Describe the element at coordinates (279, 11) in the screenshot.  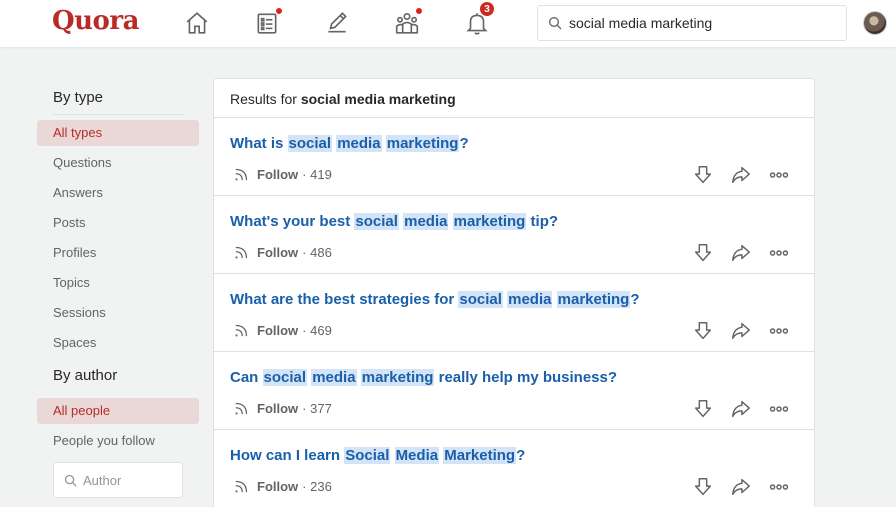
I see `feed-unread-dot` at that location.